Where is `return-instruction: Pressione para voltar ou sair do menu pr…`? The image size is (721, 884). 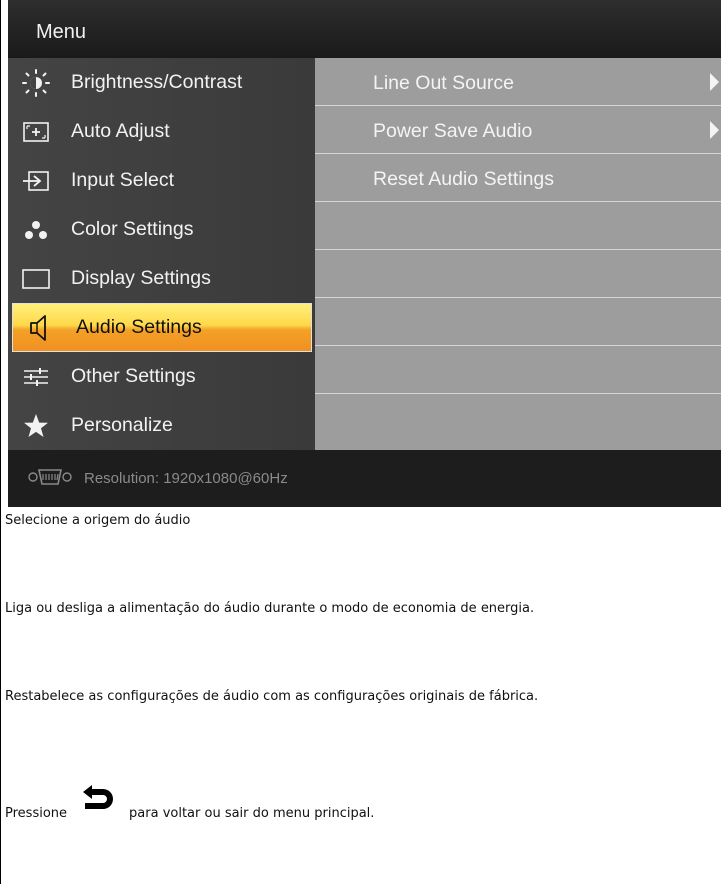
return-instruction: Pressione para voltar ou sair do menu pr… is located at coordinates (190, 803).